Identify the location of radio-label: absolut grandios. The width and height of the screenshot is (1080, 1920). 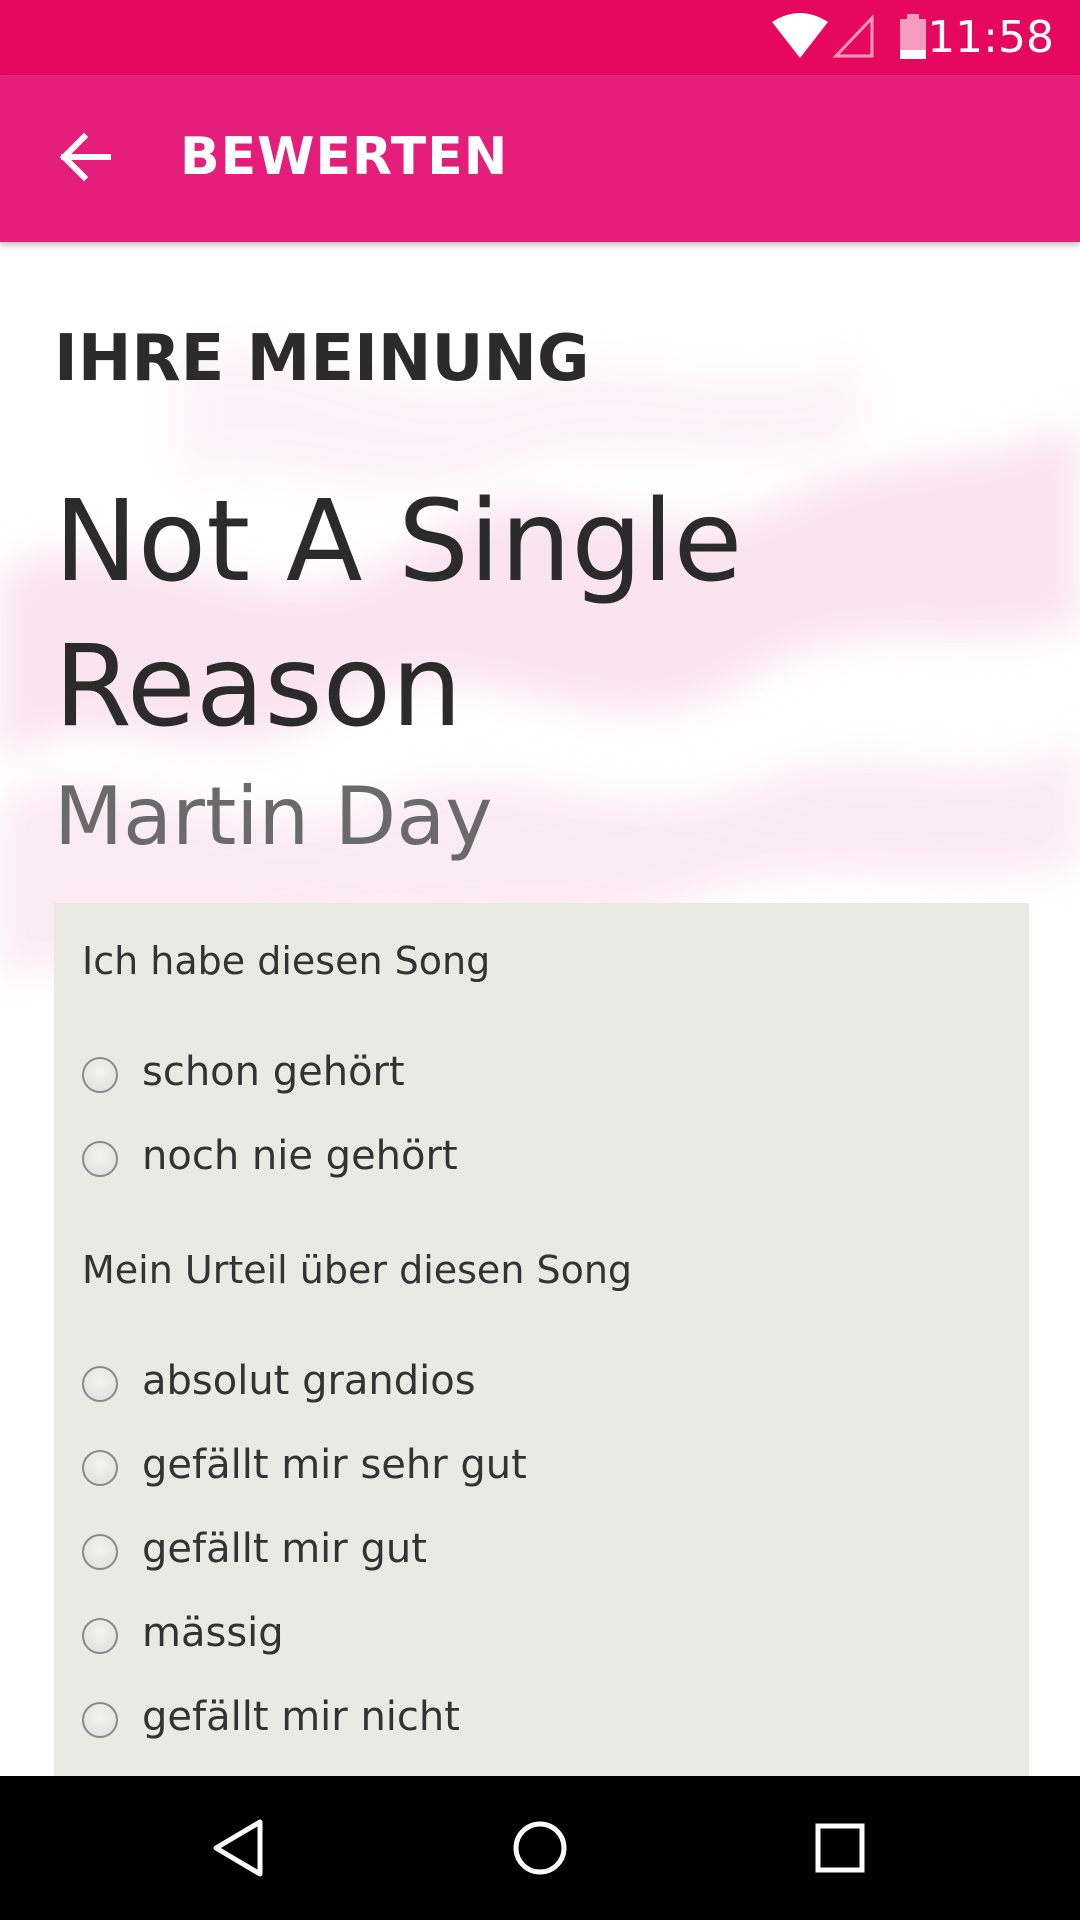
(309, 1381).